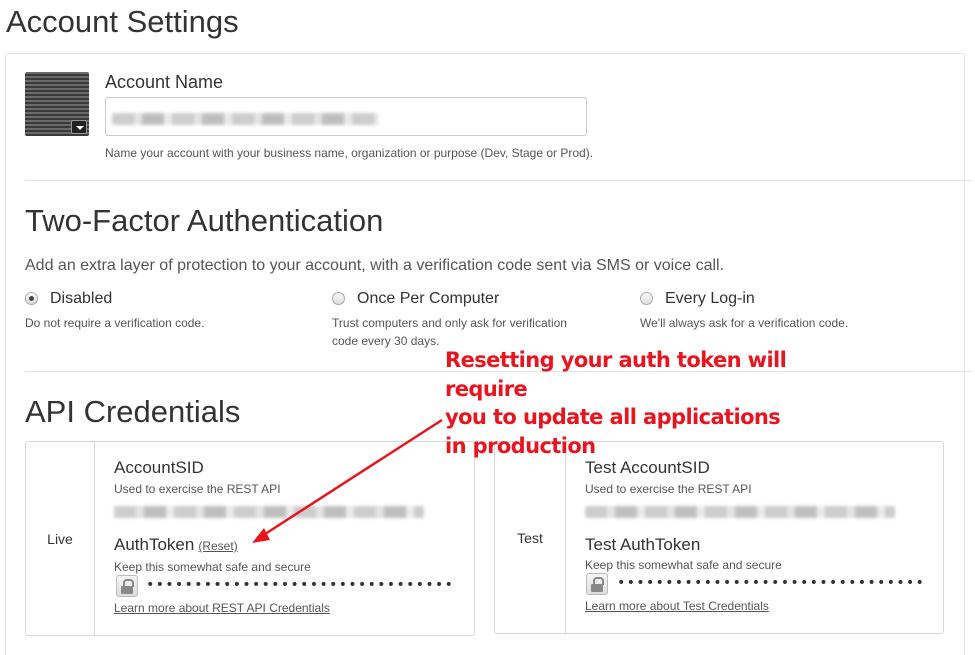 This screenshot has width=975, height=655. What do you see at coordinates (154, 544) in the screenshot?
I see `live-auth-token-label: AuthToken` at bounding box center [154, 544].